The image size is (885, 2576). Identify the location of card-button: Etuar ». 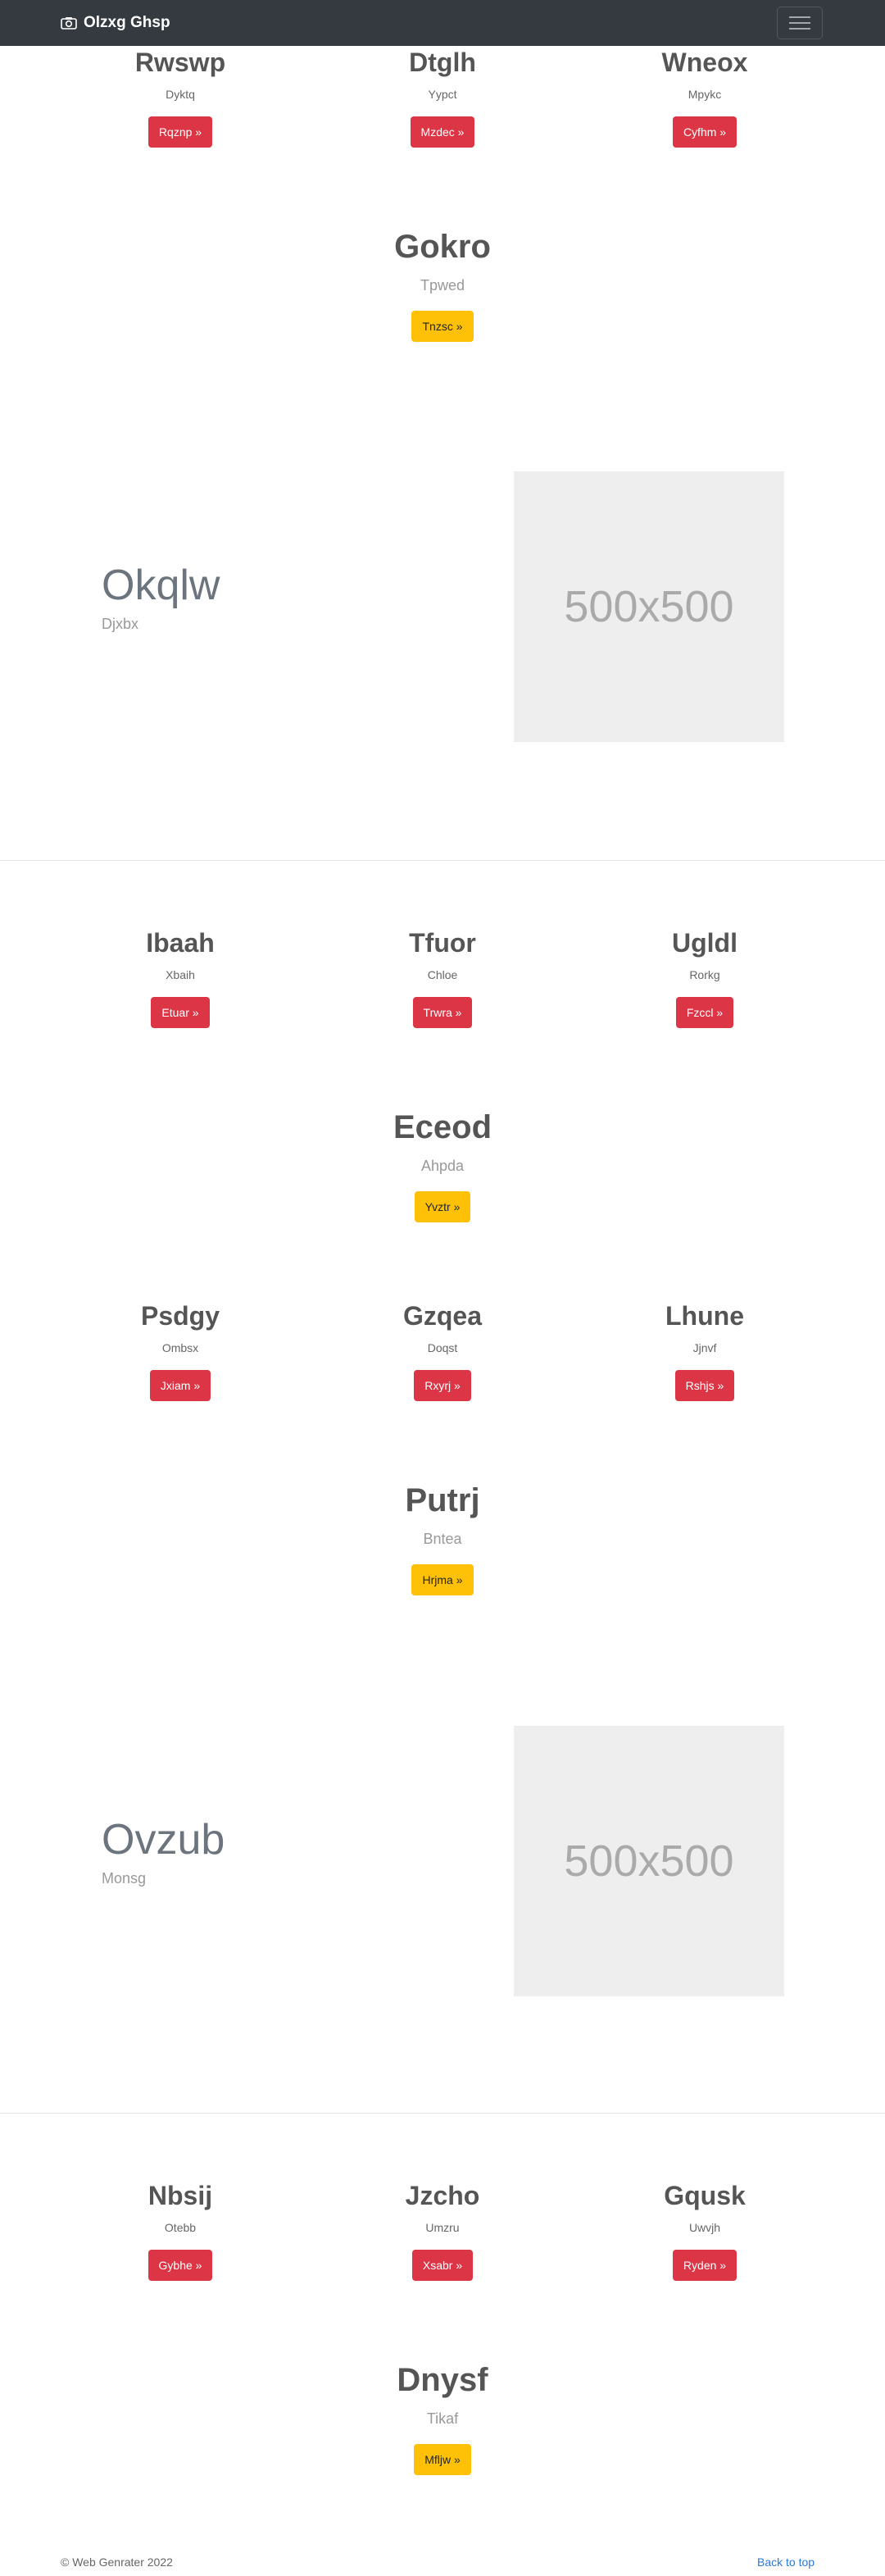
(180, 1012).